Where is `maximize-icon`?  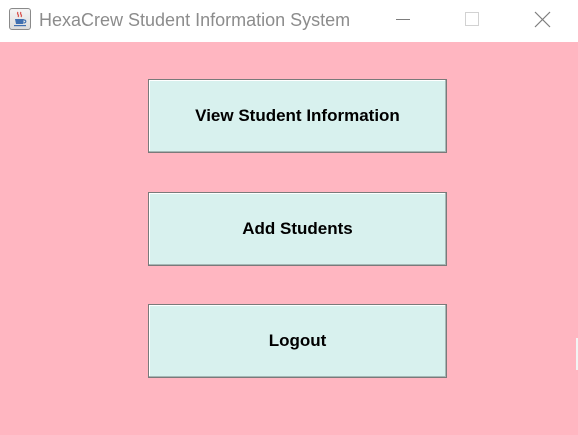 maximize-icon is located at coordinates (472, 19).